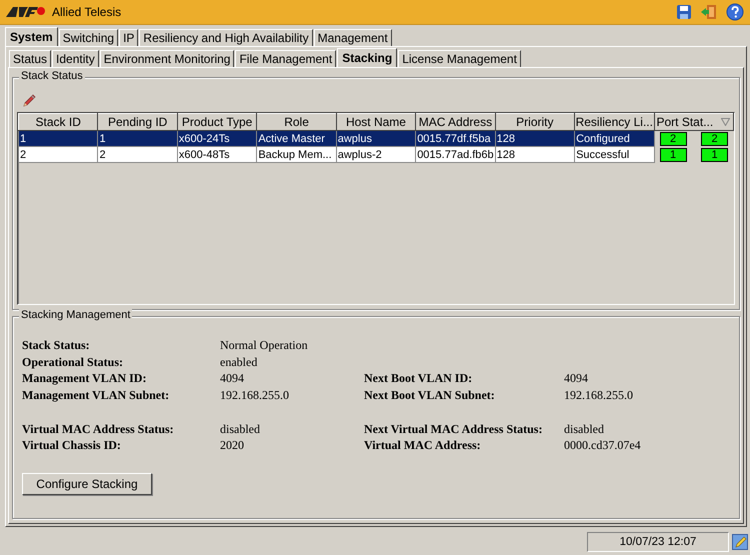 This screenshot has width=750, height=555. I want to click on column-header: Role, so click(296, 122).